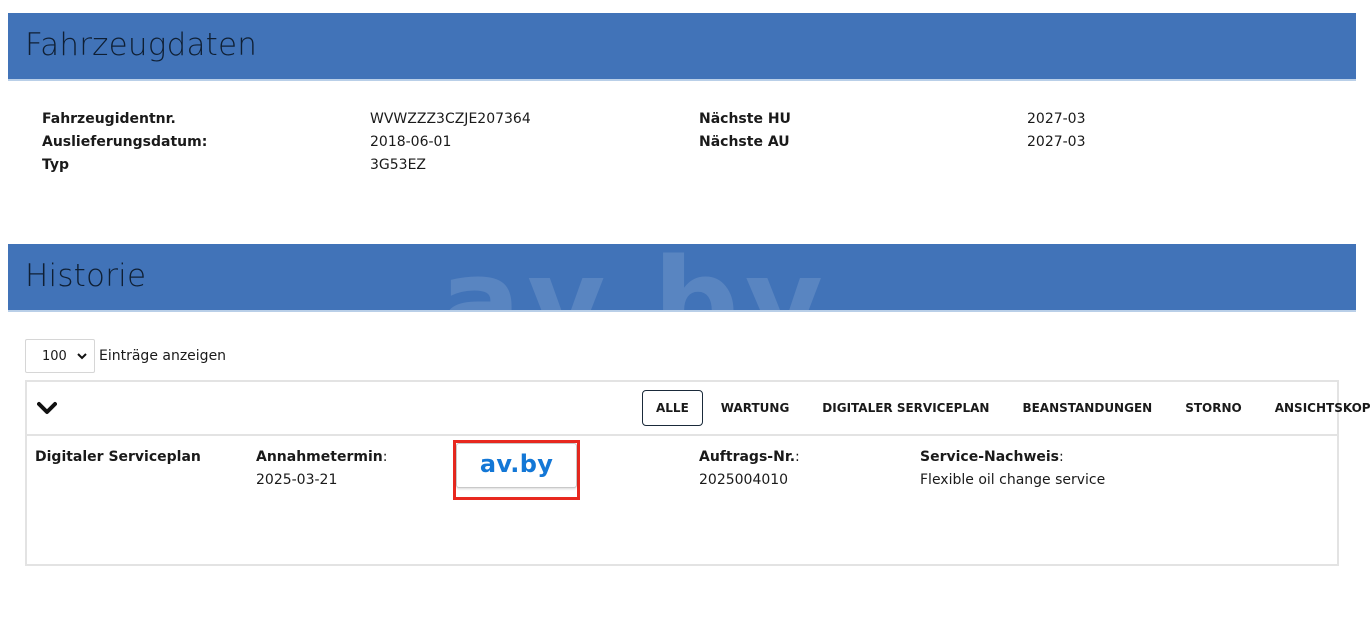 This screenshot has width=1370, height=634. I want to click on auftrag-label-text: Auftrags-Nr., so click(747, 457).